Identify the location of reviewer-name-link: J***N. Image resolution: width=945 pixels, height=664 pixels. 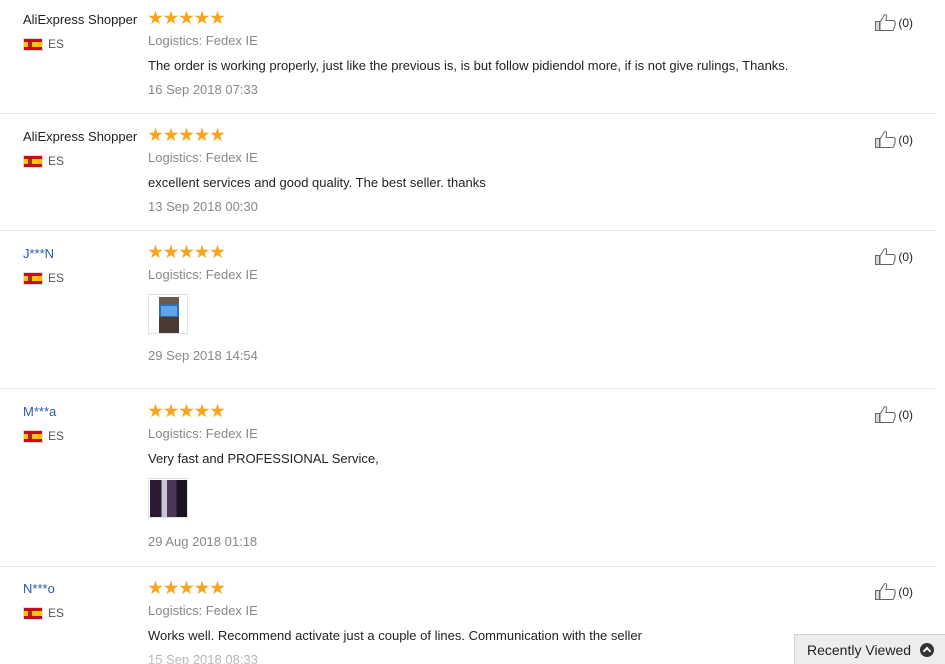
(83, 253).